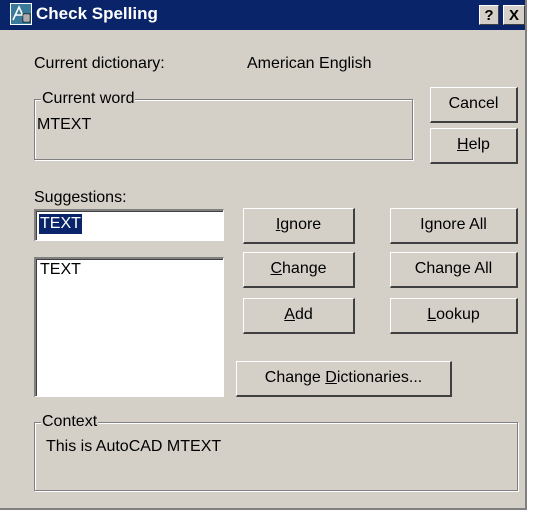  What do you see at coordinates (434, 268) in the screenshot?
I see `change-all-button-text-pre: Chan` at bounding box center [434, 268].